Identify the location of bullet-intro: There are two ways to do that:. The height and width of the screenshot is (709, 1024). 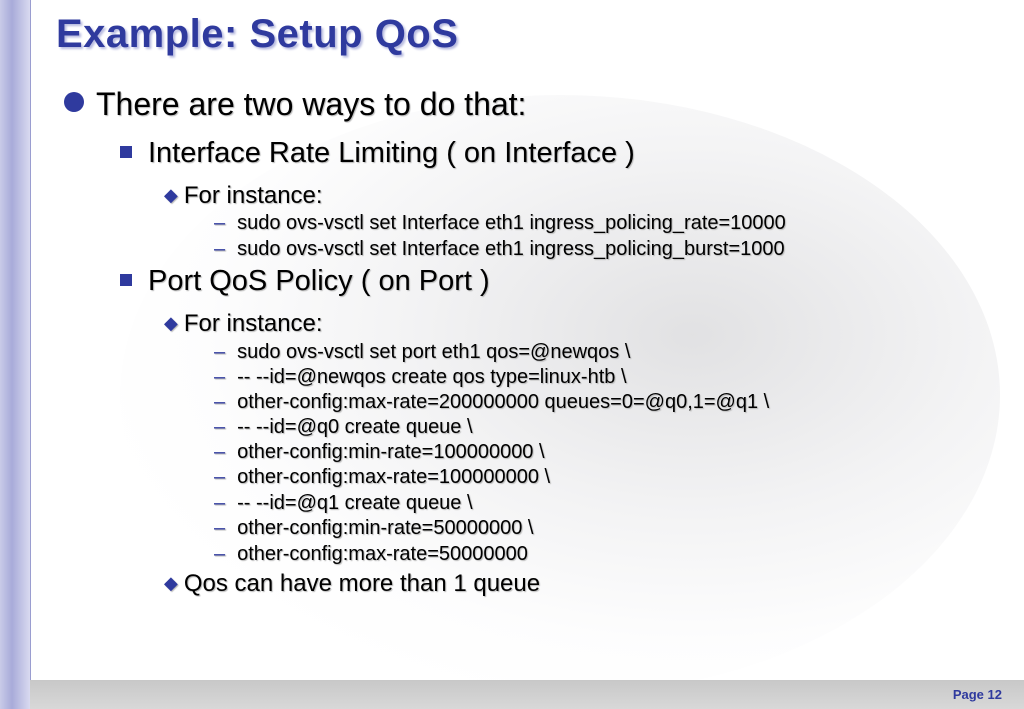
(295, 104).